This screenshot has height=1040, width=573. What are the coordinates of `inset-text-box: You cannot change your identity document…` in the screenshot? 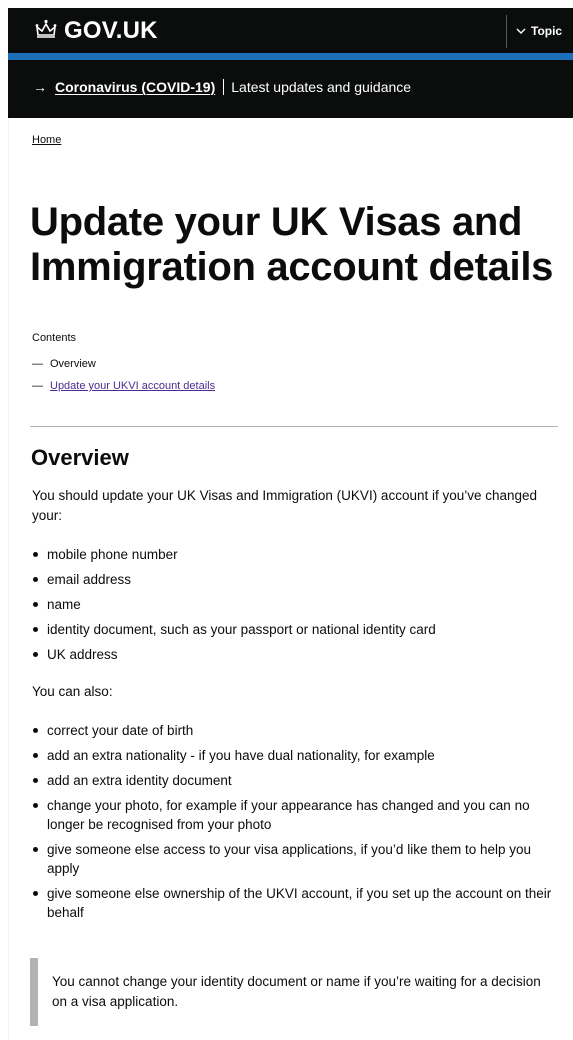 It's located at (294, 992).